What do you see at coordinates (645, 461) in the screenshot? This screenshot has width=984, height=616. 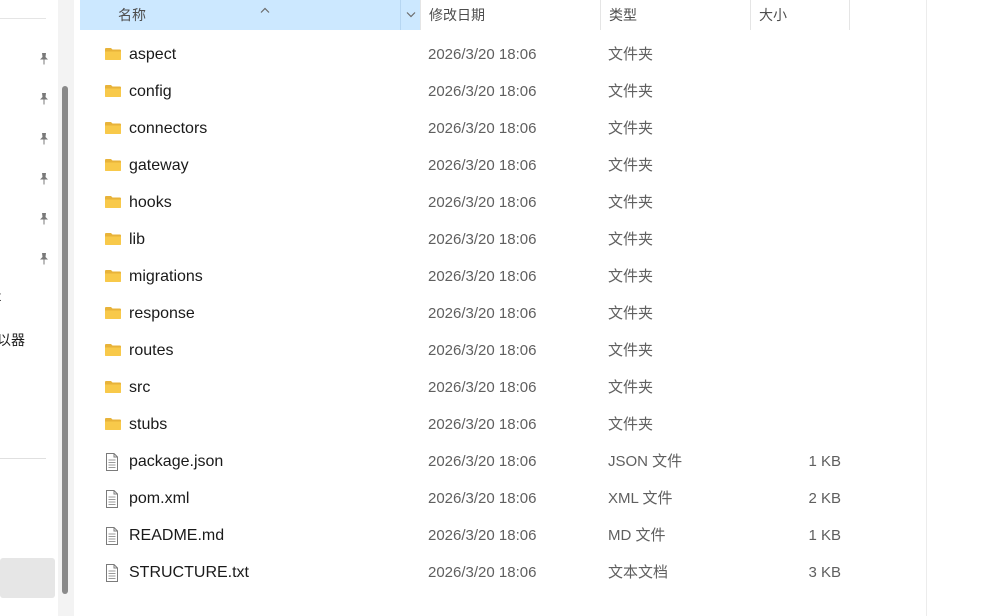 I see `file-type: JSON 文件` at bounding box center [645, 461].